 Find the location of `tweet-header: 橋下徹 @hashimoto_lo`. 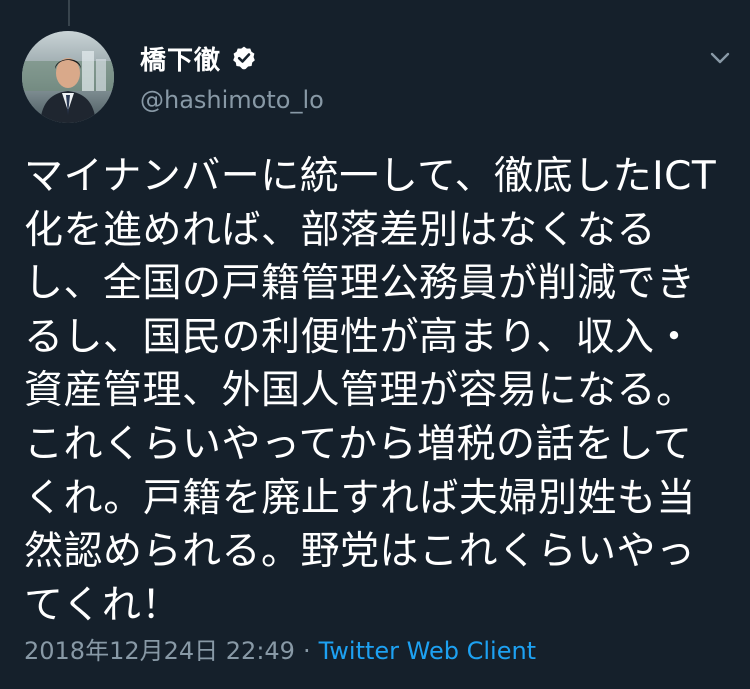

tweet-header: 橋下徹 @hashimoto_lo is located at coordinates (435, 77).